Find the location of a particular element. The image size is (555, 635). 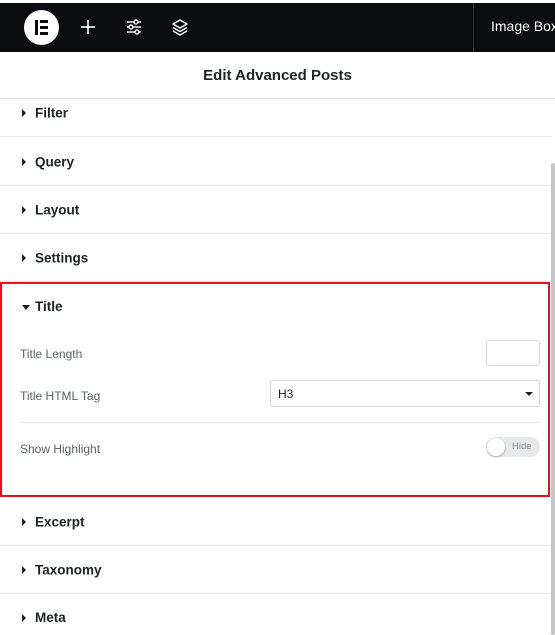

title-length-input is located at coordinates (513, 353).